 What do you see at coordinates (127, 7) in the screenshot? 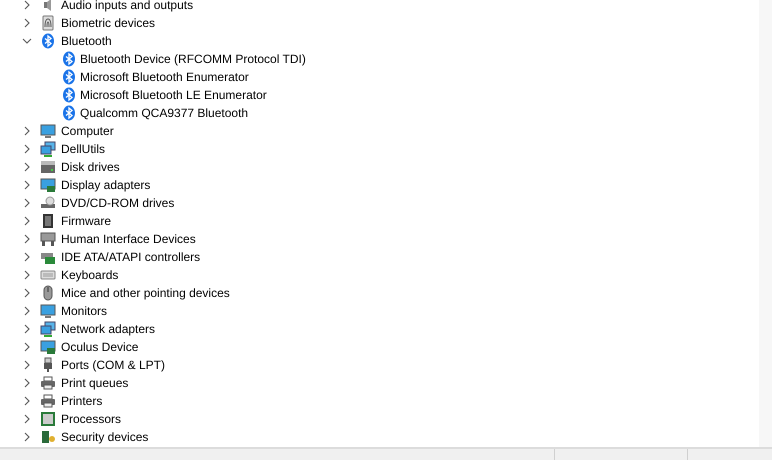
I see `tree-item: Audio inputs and outputs` at bounding box center [127, 7].